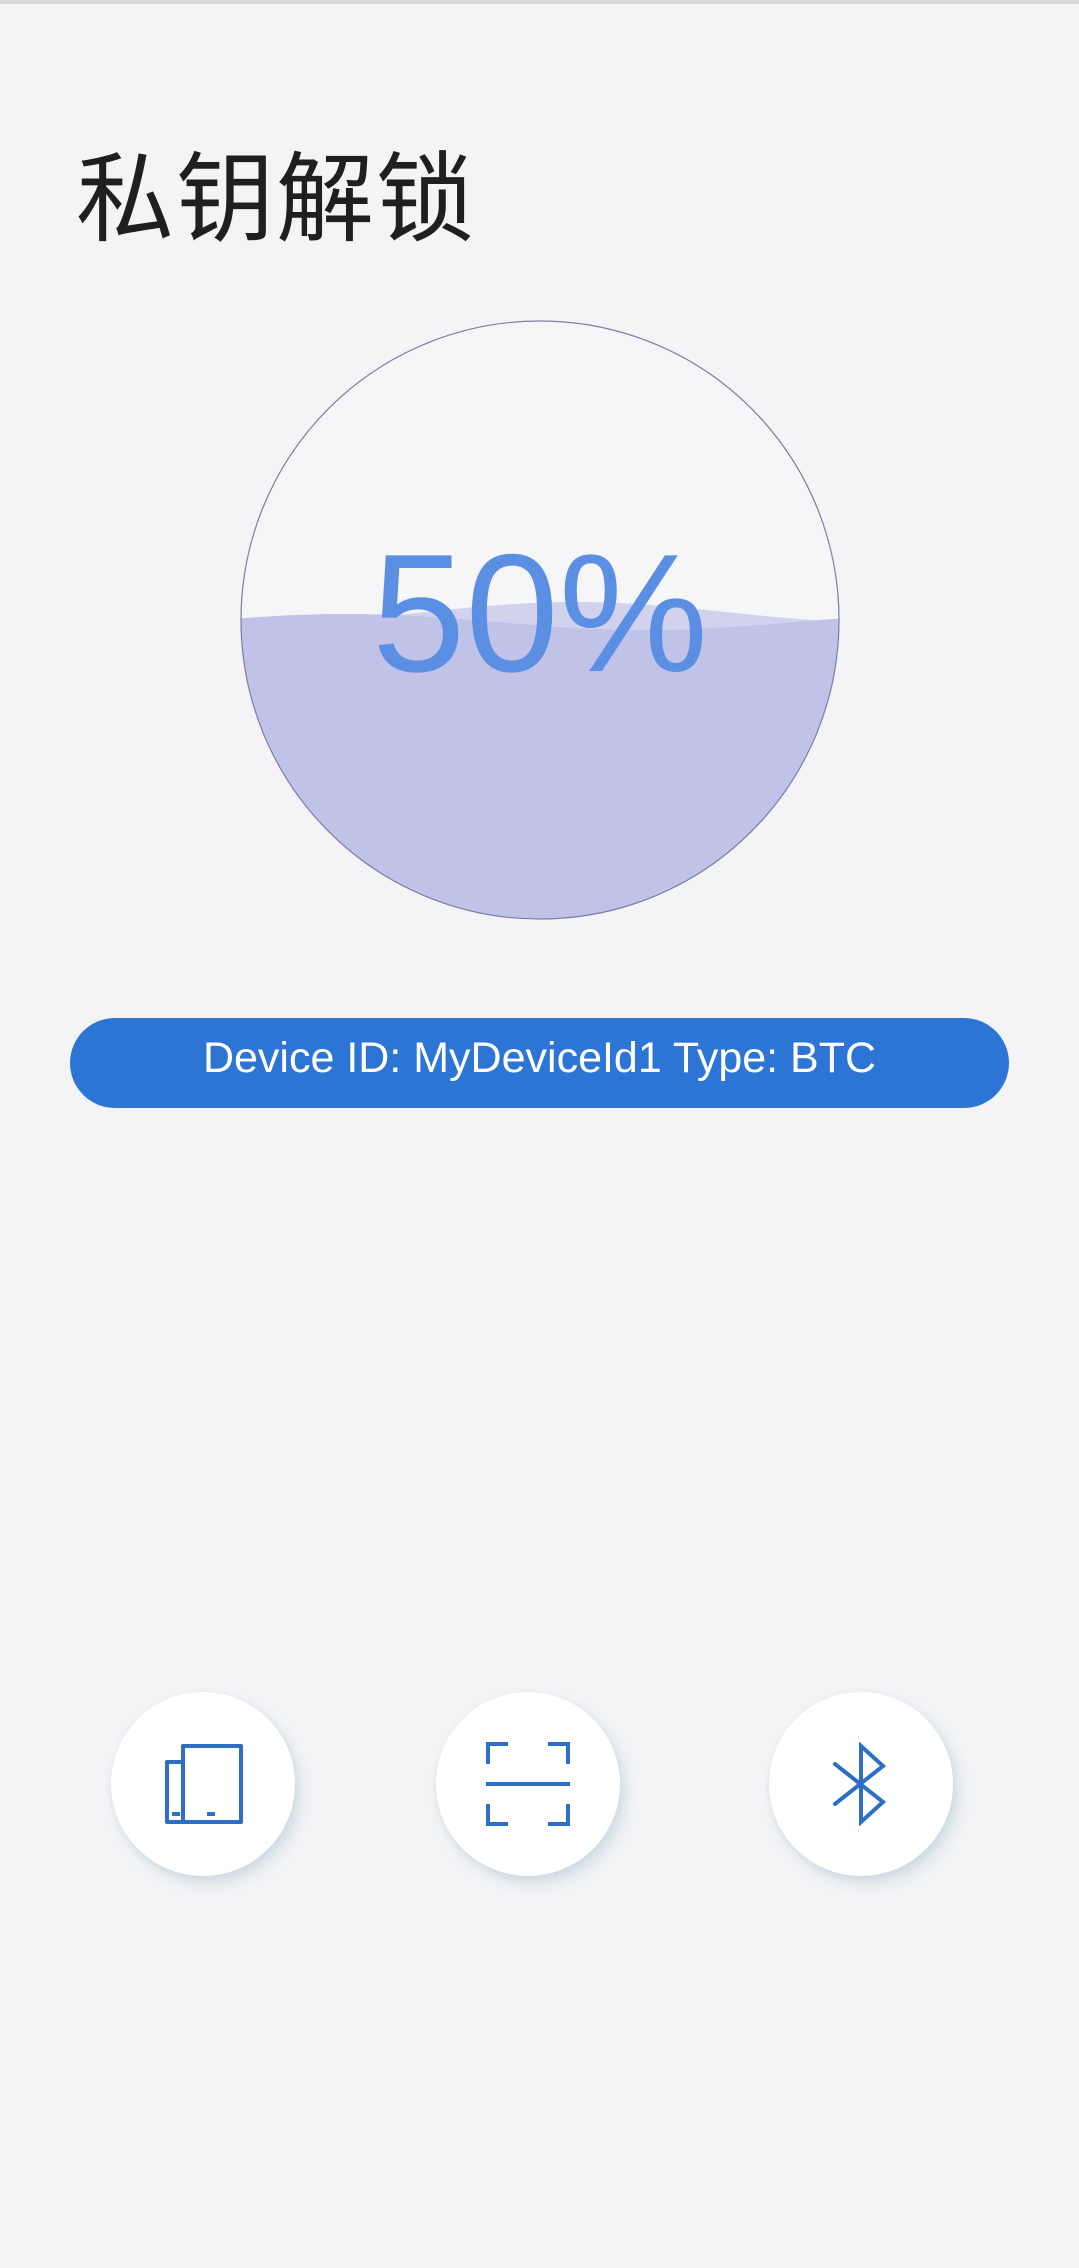 The width and height of the screenshot is (1079, 2268). What do you see at coordinates (540, 612) in the screenshot?
I see `progress-percent-label: 50%` at bounding box center [540, 612].